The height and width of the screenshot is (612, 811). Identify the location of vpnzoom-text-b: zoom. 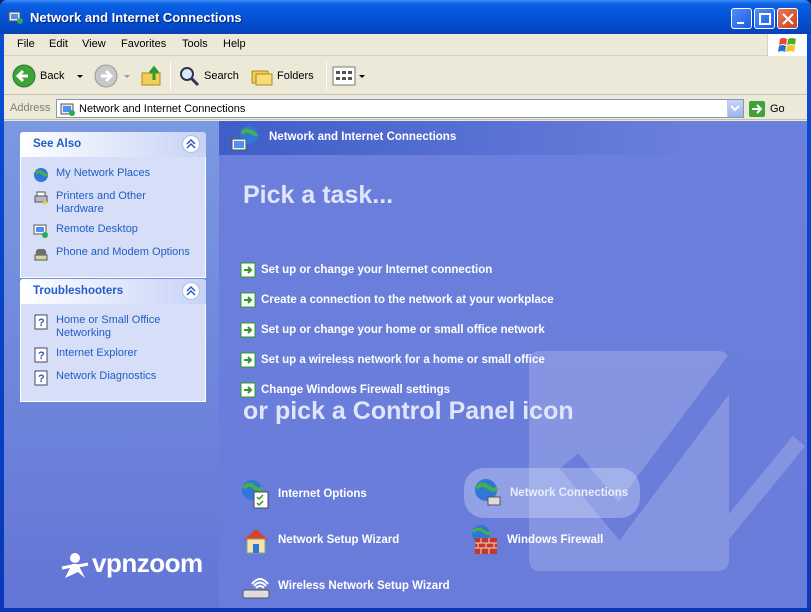
(169, 563).